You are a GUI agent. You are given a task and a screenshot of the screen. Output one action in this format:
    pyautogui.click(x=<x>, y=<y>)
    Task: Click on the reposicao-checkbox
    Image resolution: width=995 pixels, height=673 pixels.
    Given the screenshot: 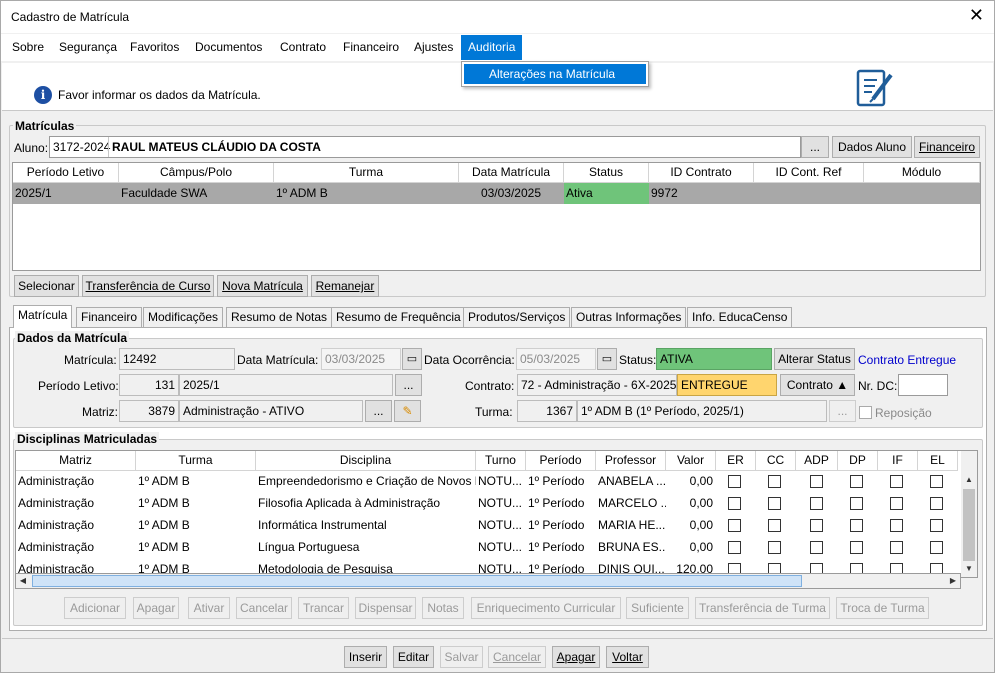 What is the action you would take?
    pyautogui.click(x=865, y=412)
    